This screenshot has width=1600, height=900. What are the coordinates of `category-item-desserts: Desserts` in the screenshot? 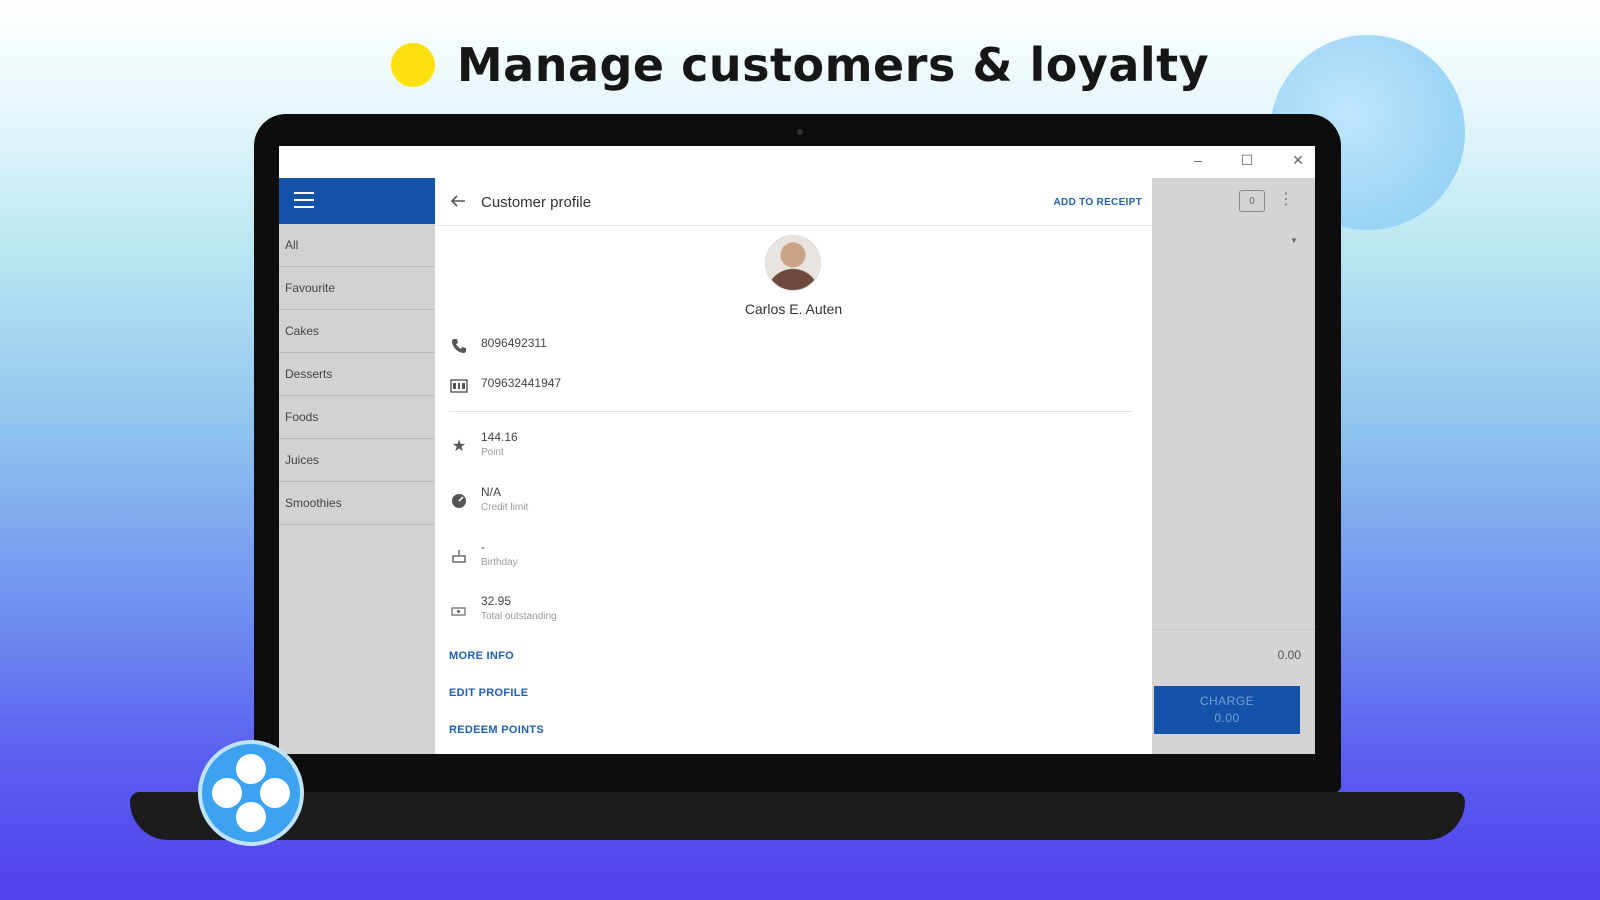 It's located at (357, 374).